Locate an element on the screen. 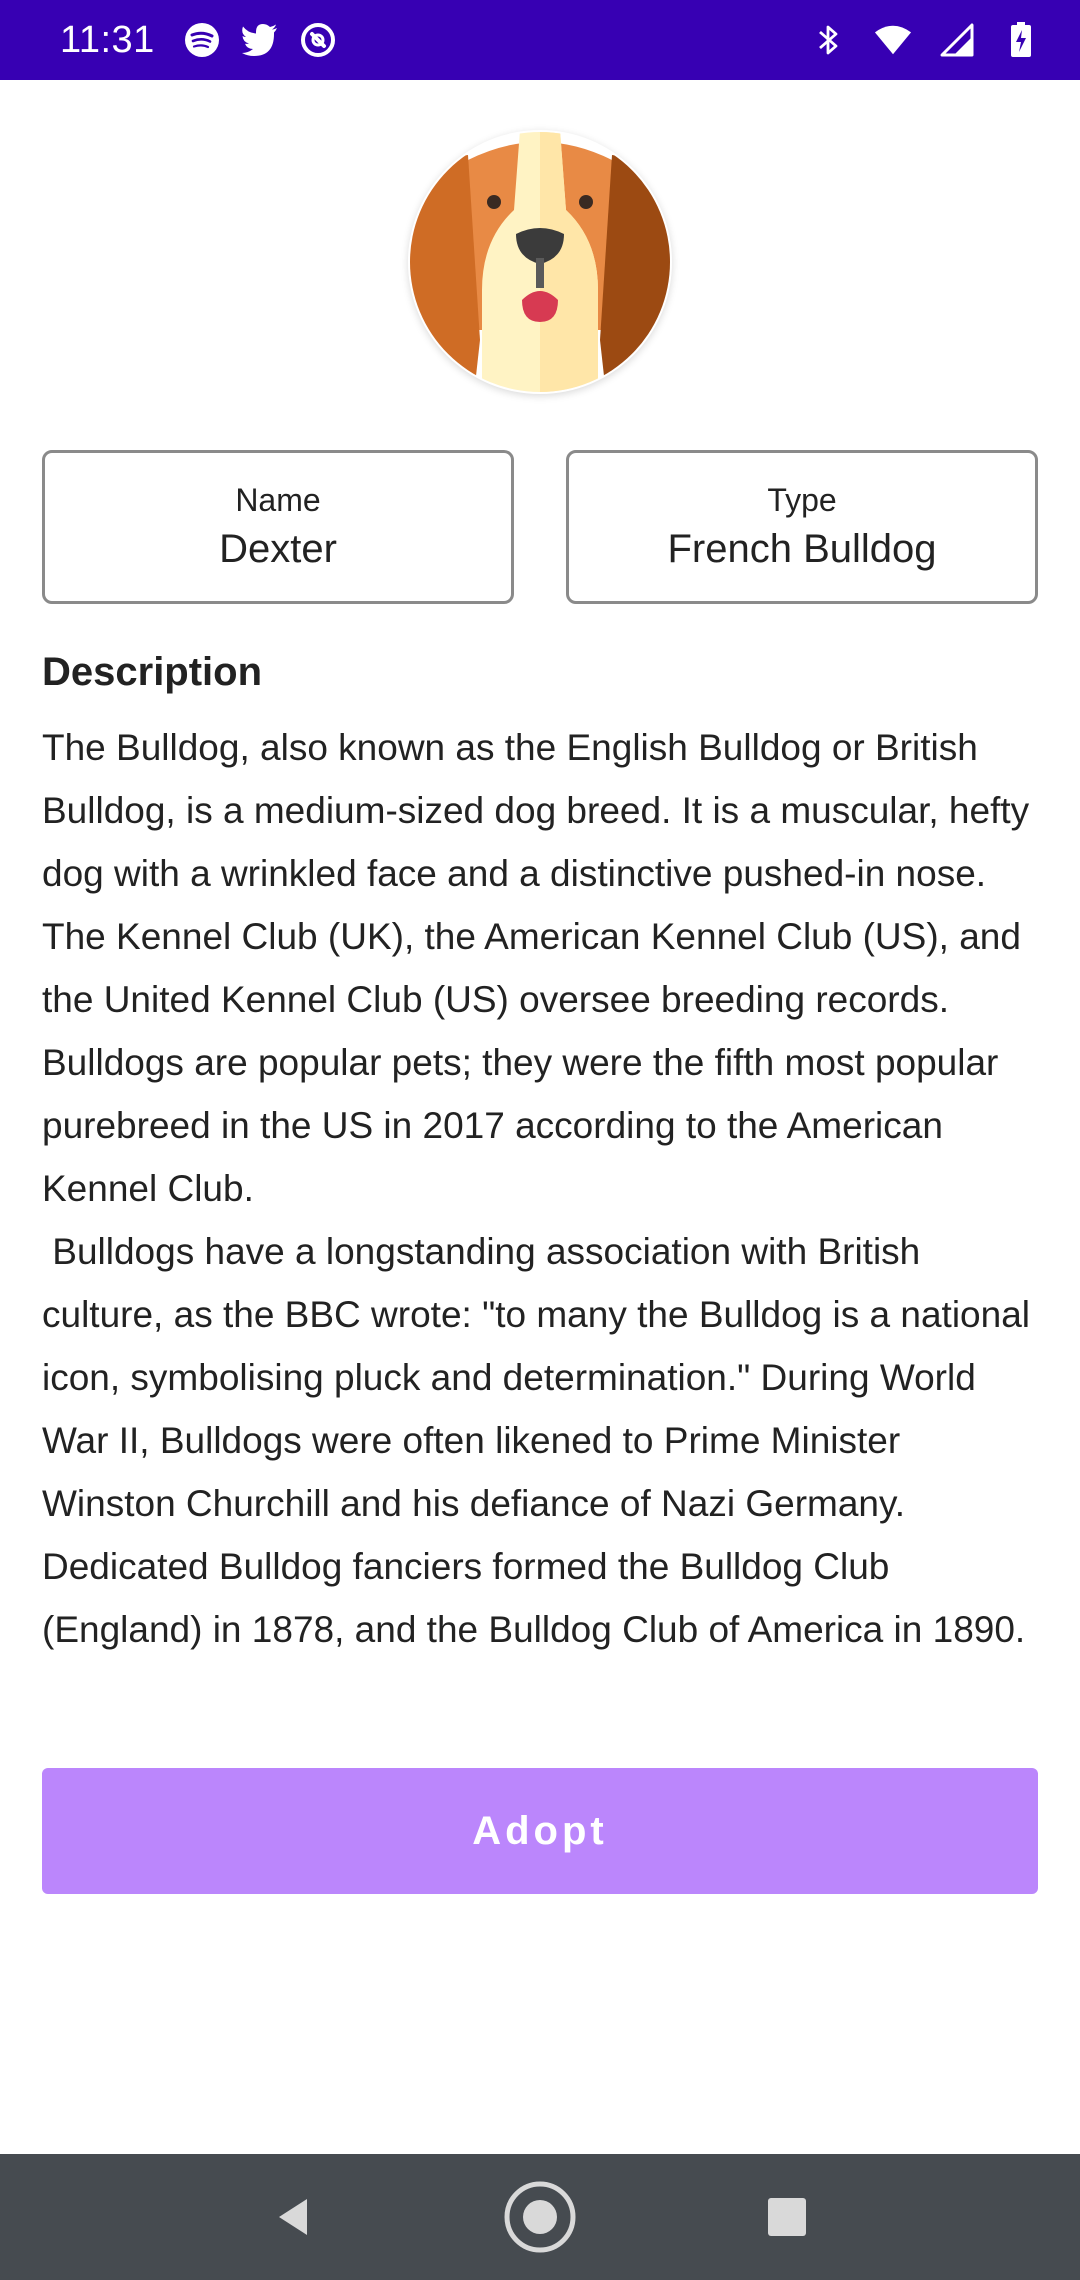 The width and height of the screenshot is (1080, 2280). recents-icon is located at coordinates (786, 2217).